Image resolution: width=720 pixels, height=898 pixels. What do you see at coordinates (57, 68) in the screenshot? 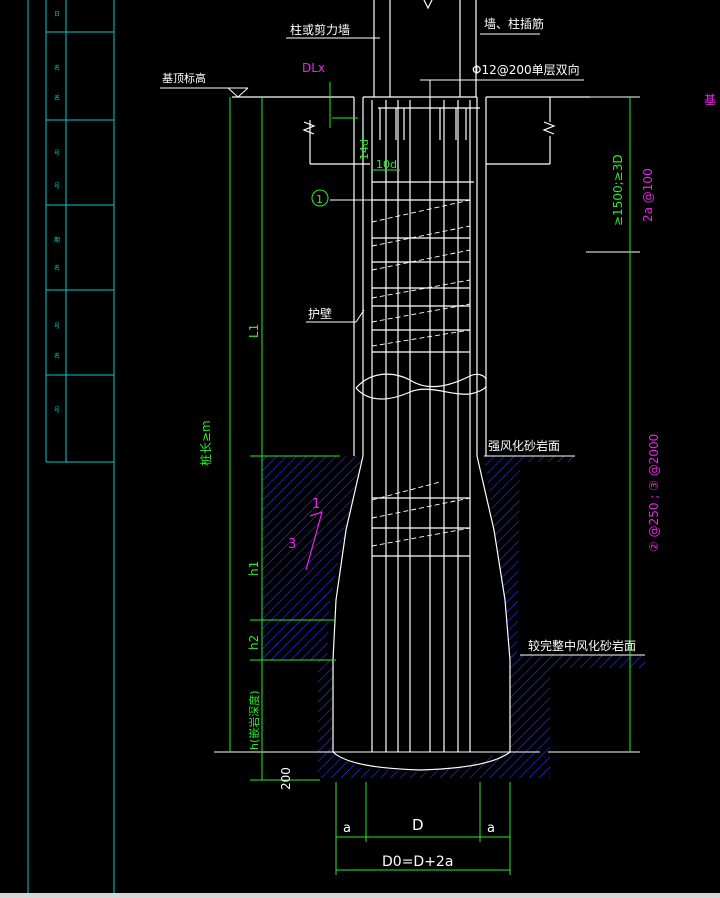
I see `tb-row-2: 名` at bounding box center [57, 68].